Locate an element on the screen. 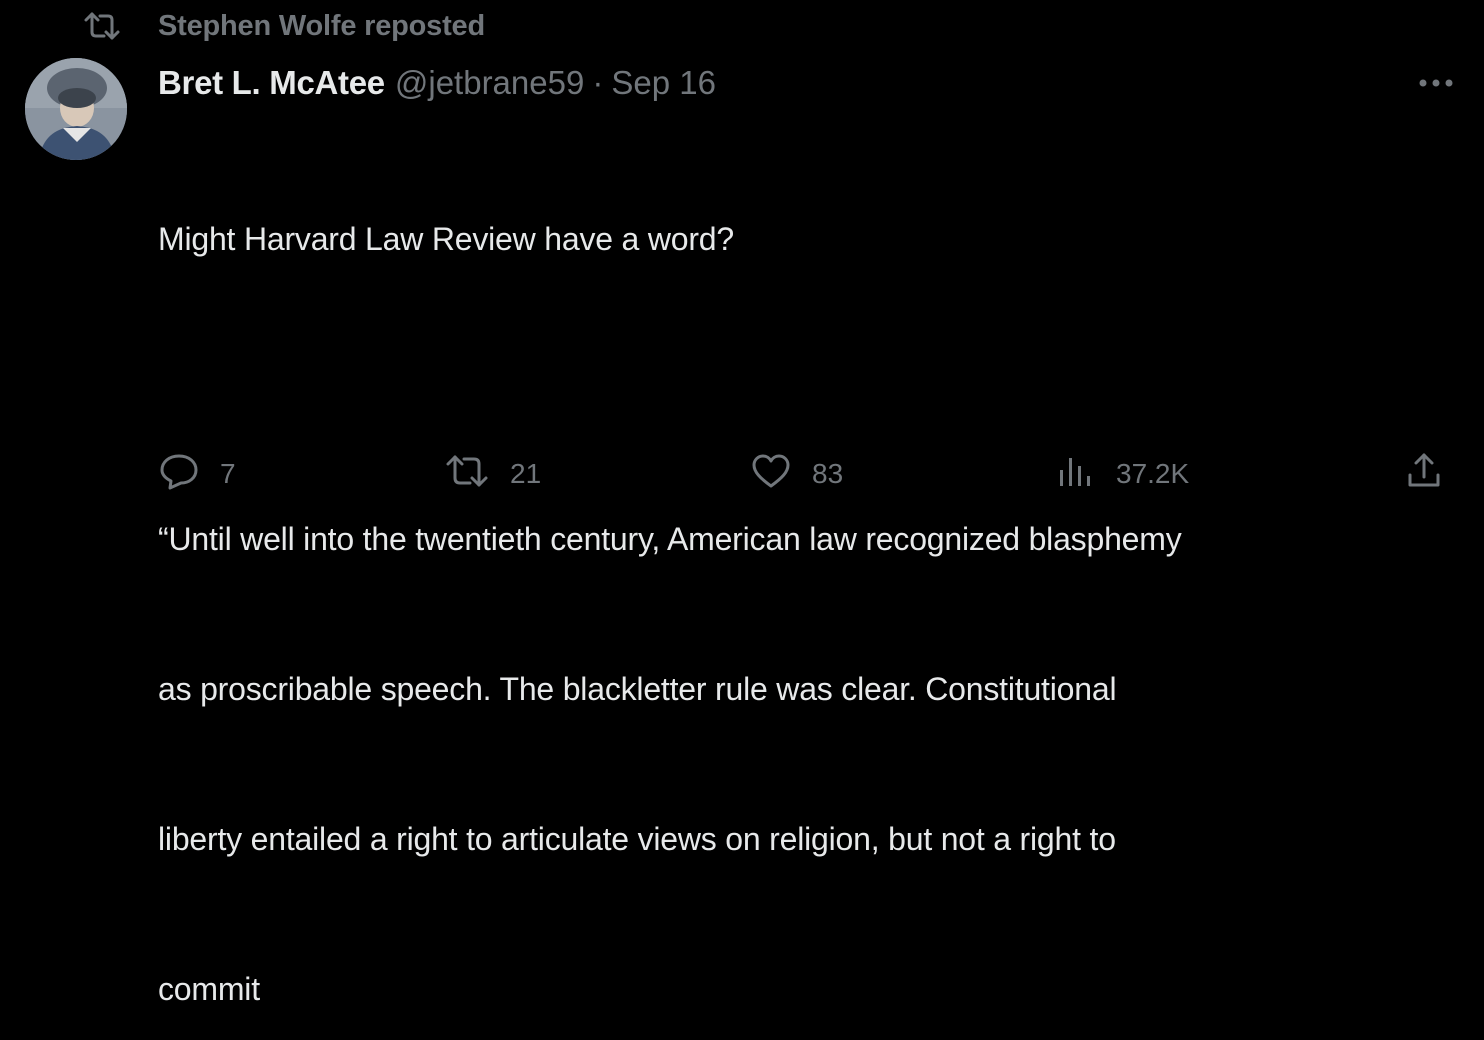 This screenshot has height=1040, width=1484. more-options-button is located at coordinates (1436, 84).